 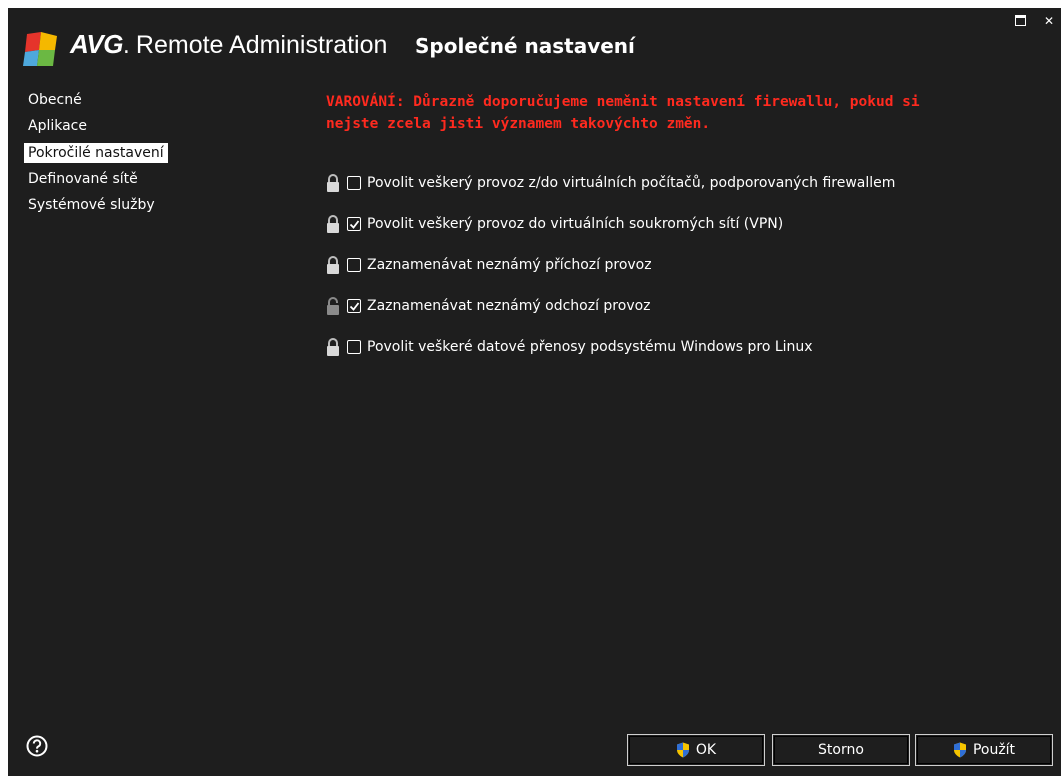 What do you see at coordinates (261, 45) in the screenshot?
I see `brand-name: Remote Administration` at bounding box center [261, 45].